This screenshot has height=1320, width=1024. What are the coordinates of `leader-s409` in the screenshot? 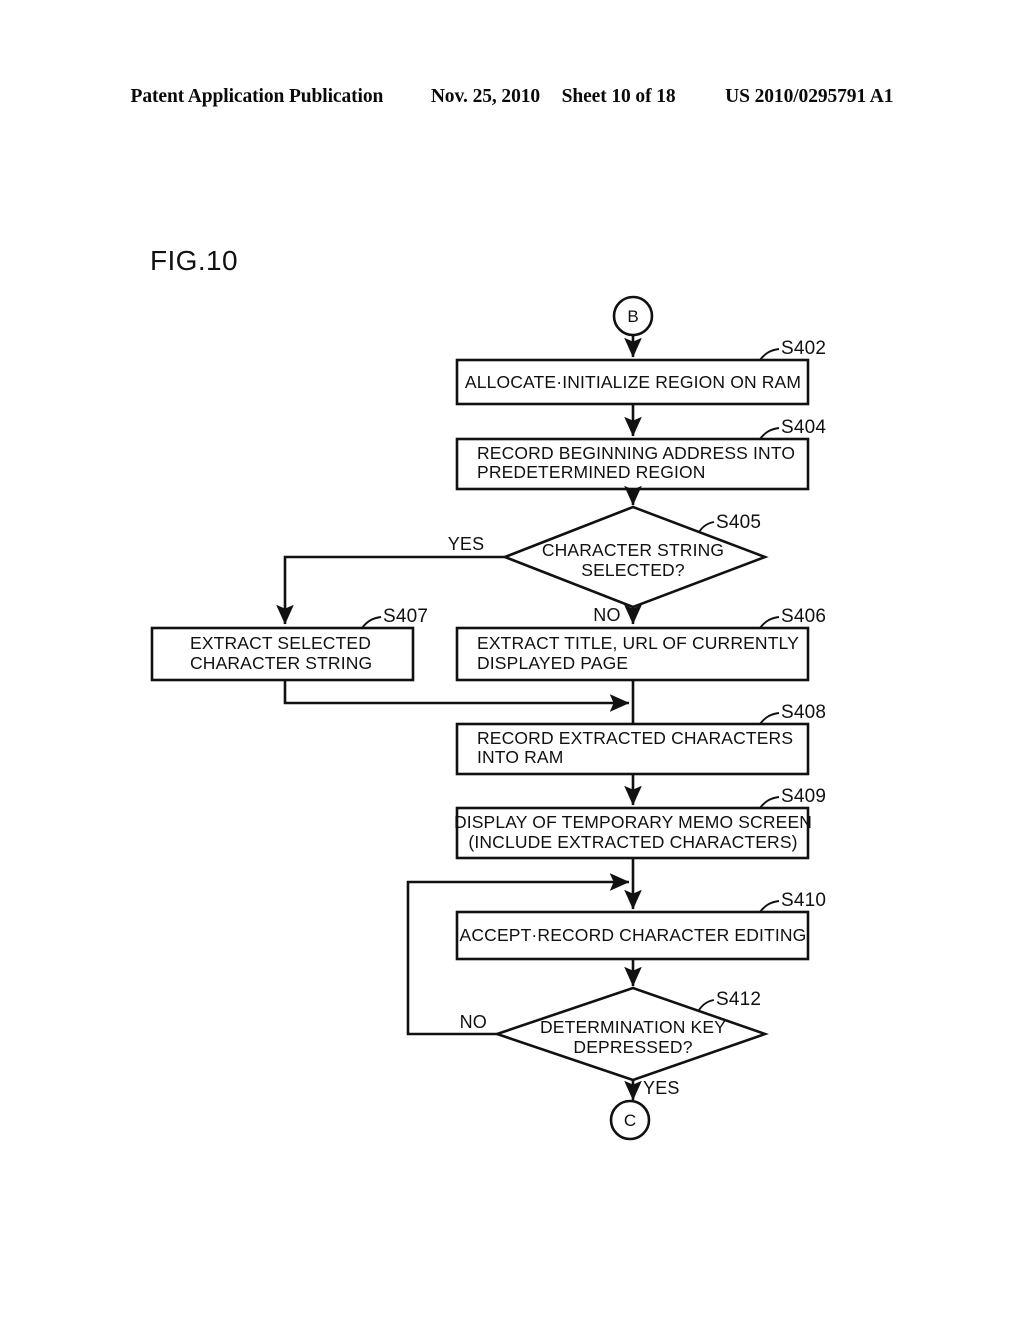 It's located at (769, 802).